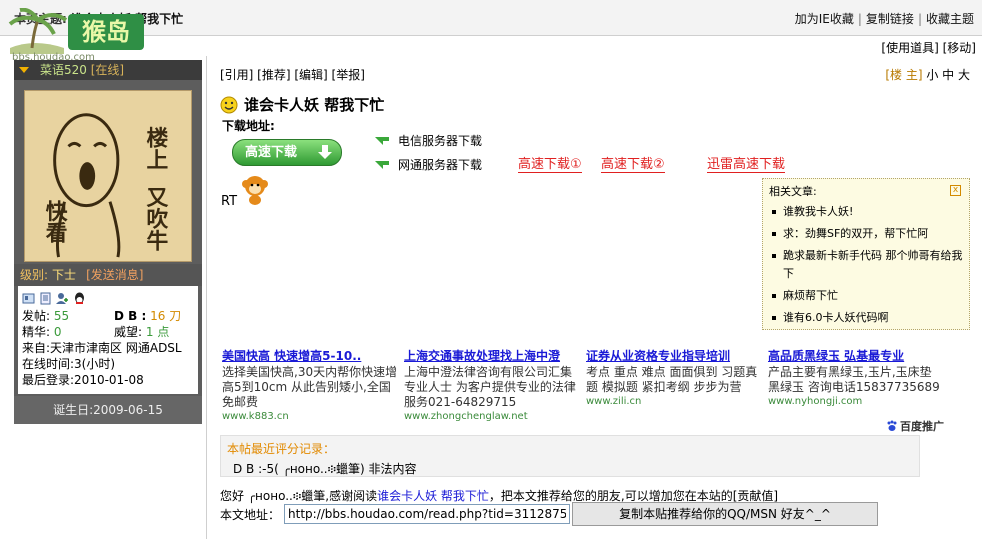 The height and width of the screenshot is (539, 982). What do you see at coordinates (890, 19) in the screenshot?
I see `copy-link: 复制链接` at bounding box center [890, 19].